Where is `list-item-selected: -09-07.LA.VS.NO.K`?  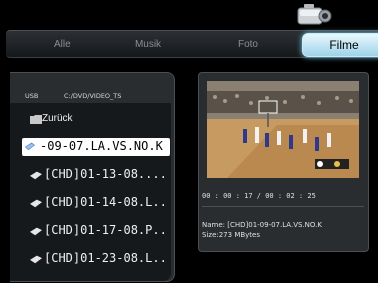
list-item-selected: -09-07.LA.VS.NO.K is located at coordinates (96, 147).